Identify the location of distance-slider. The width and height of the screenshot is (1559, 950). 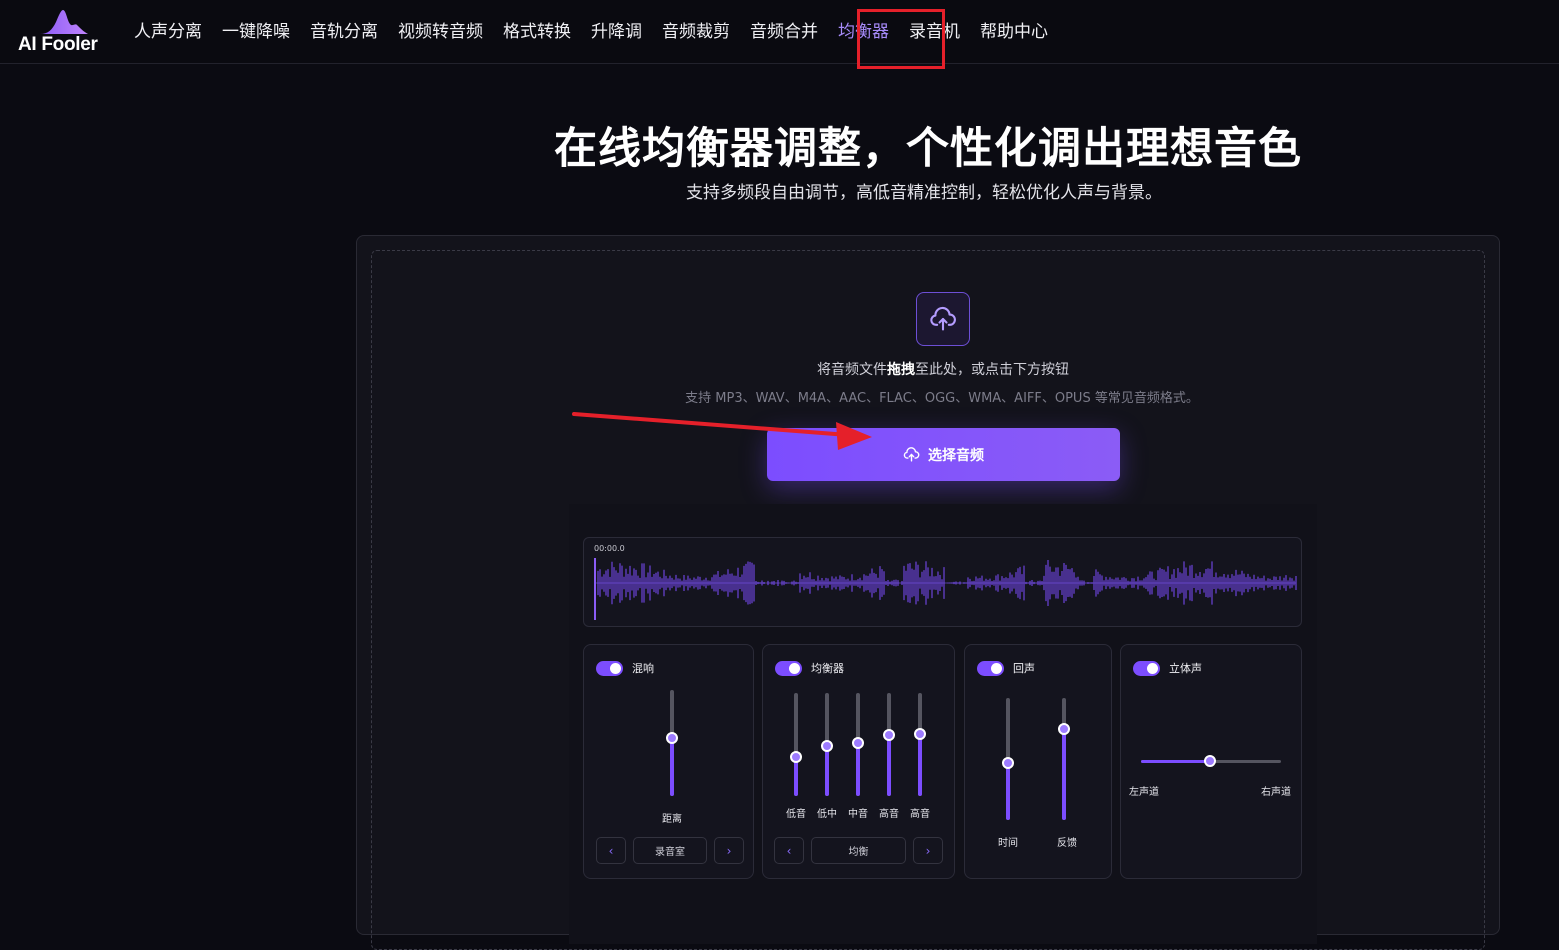
(672, 743).